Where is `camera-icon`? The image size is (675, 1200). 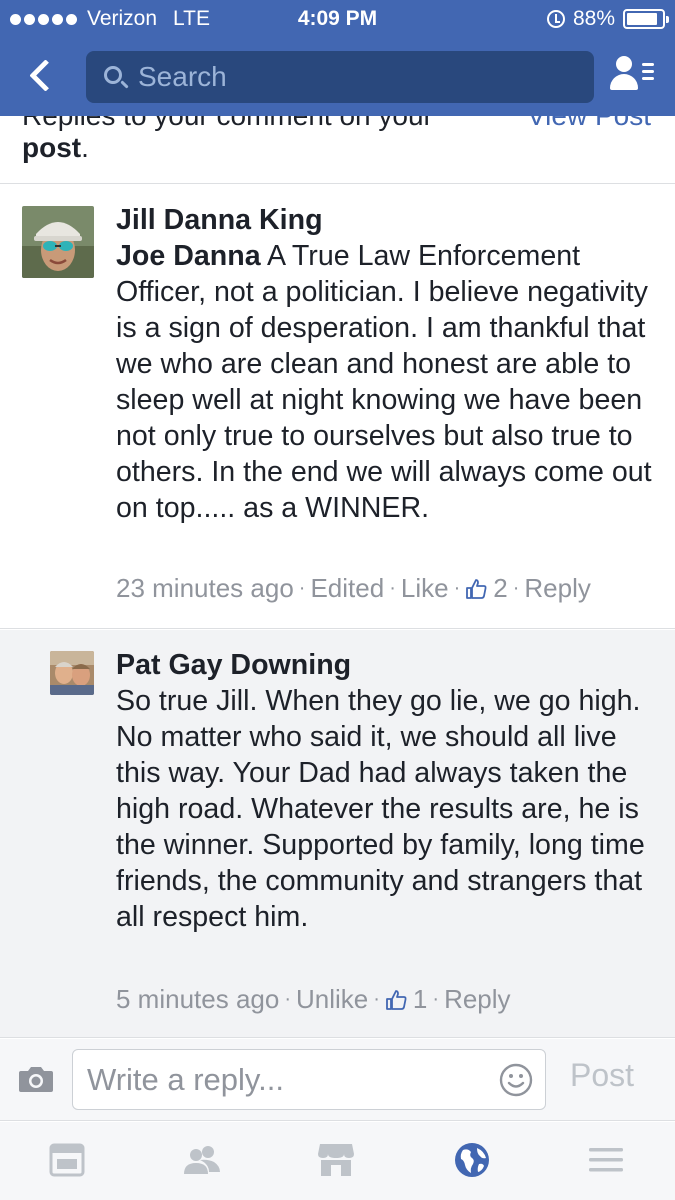 camera-icon is located at coordinates (36, 1079).